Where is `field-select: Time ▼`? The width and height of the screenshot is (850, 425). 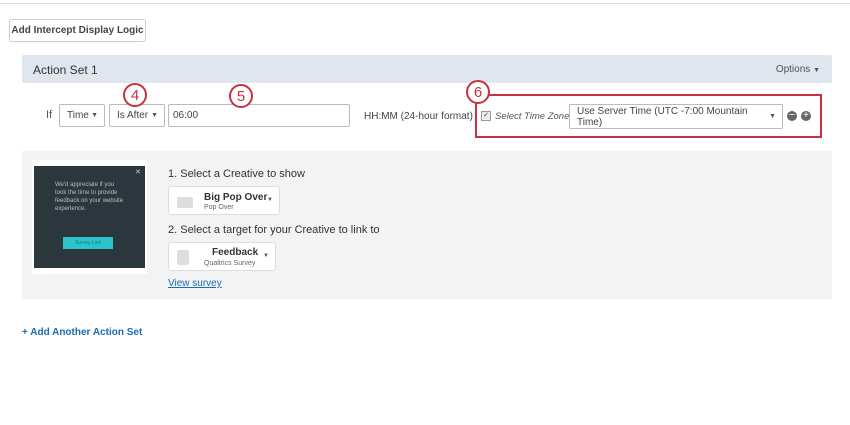
field-select: Time ▼ is located at coordinates (82, 115).